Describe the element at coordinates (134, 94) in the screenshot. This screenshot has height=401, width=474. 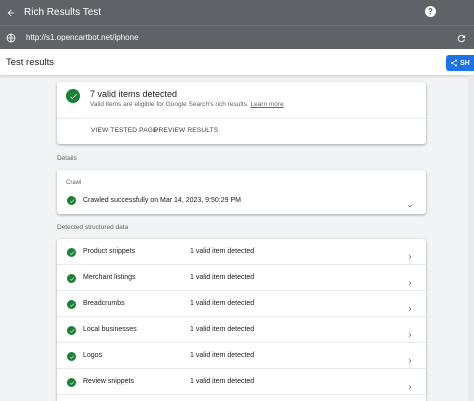
I see `summary-title: 7 valid items detected` at that location.